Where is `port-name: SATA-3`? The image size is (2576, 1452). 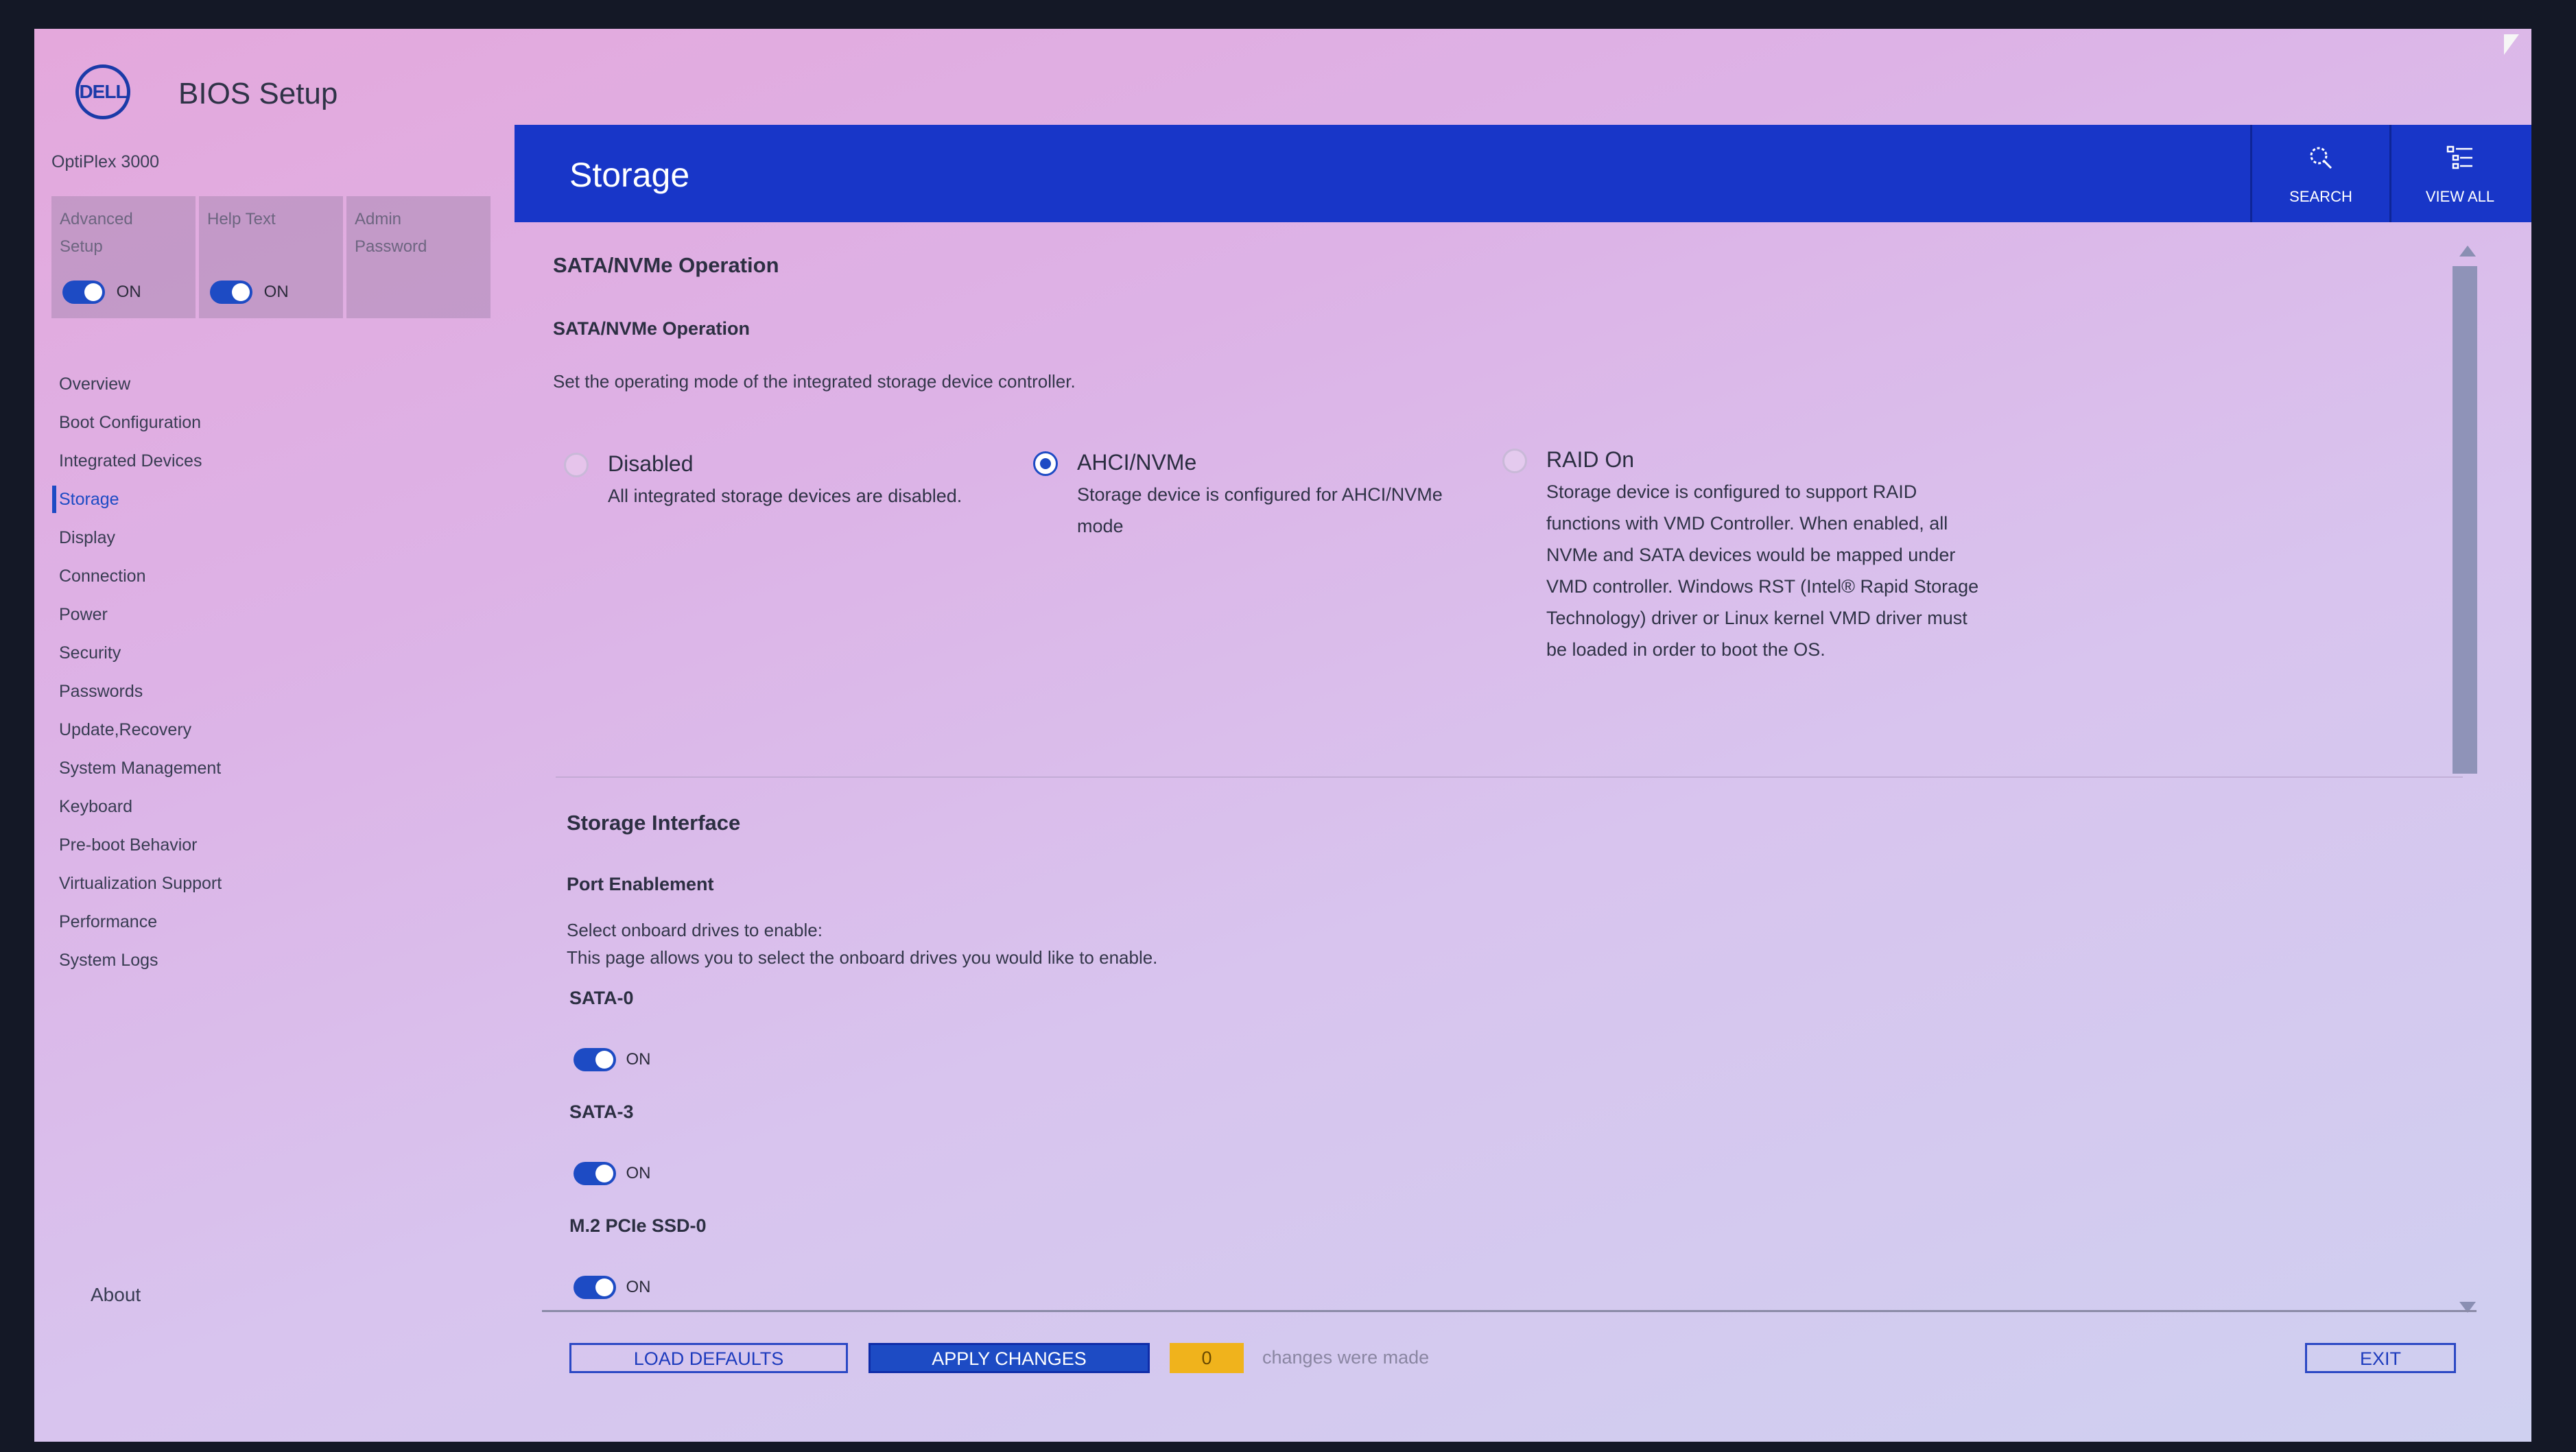 port-name: SATA-3 is located at coordinates (601, 1112).